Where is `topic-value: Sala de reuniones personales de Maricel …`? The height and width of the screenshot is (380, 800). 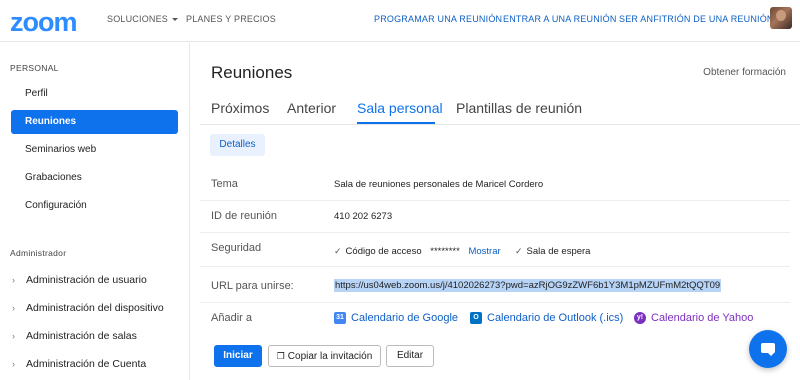 topic-value: Sala de reuniones personales de Maricel … is located at coordinates (439, 184).